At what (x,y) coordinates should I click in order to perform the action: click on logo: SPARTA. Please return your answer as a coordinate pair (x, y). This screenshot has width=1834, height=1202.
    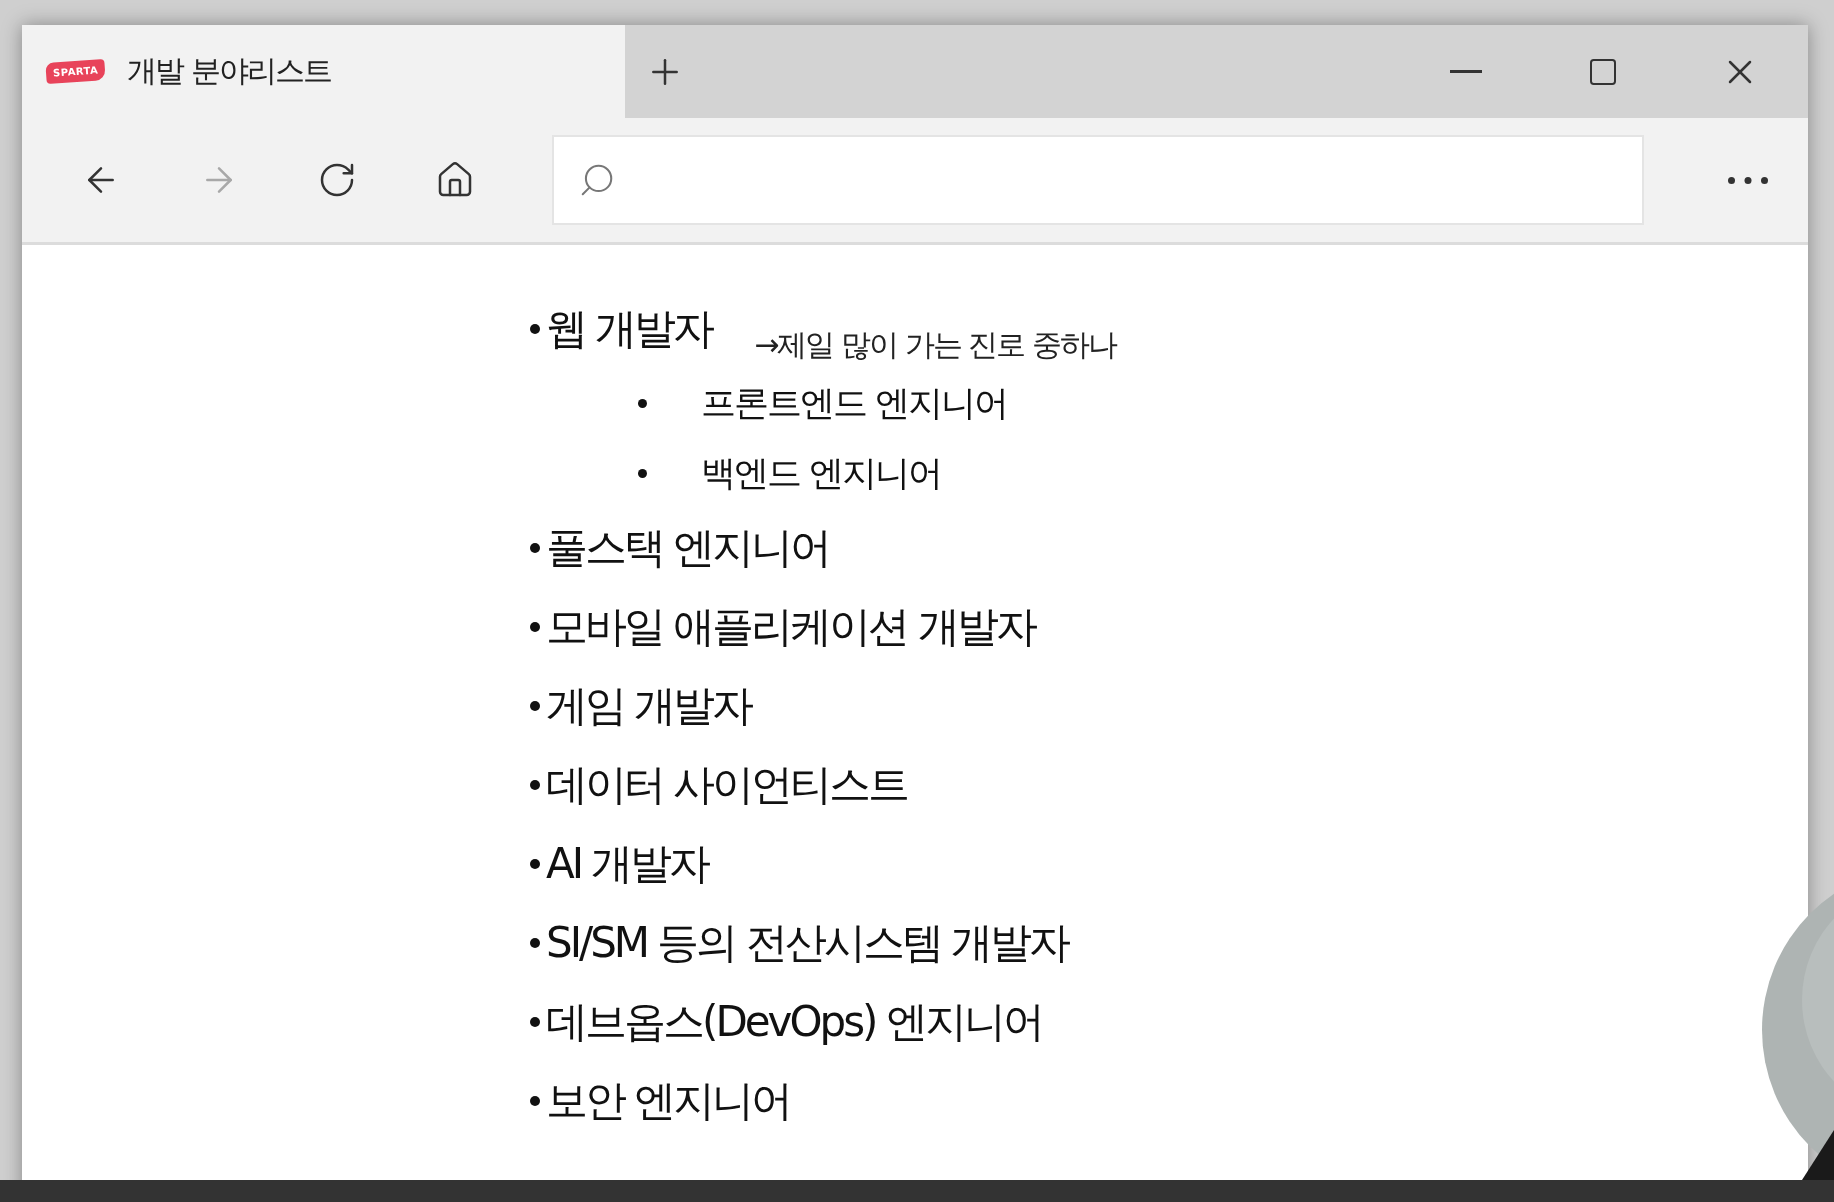
    Looking at the image, I should click on (76, 71).